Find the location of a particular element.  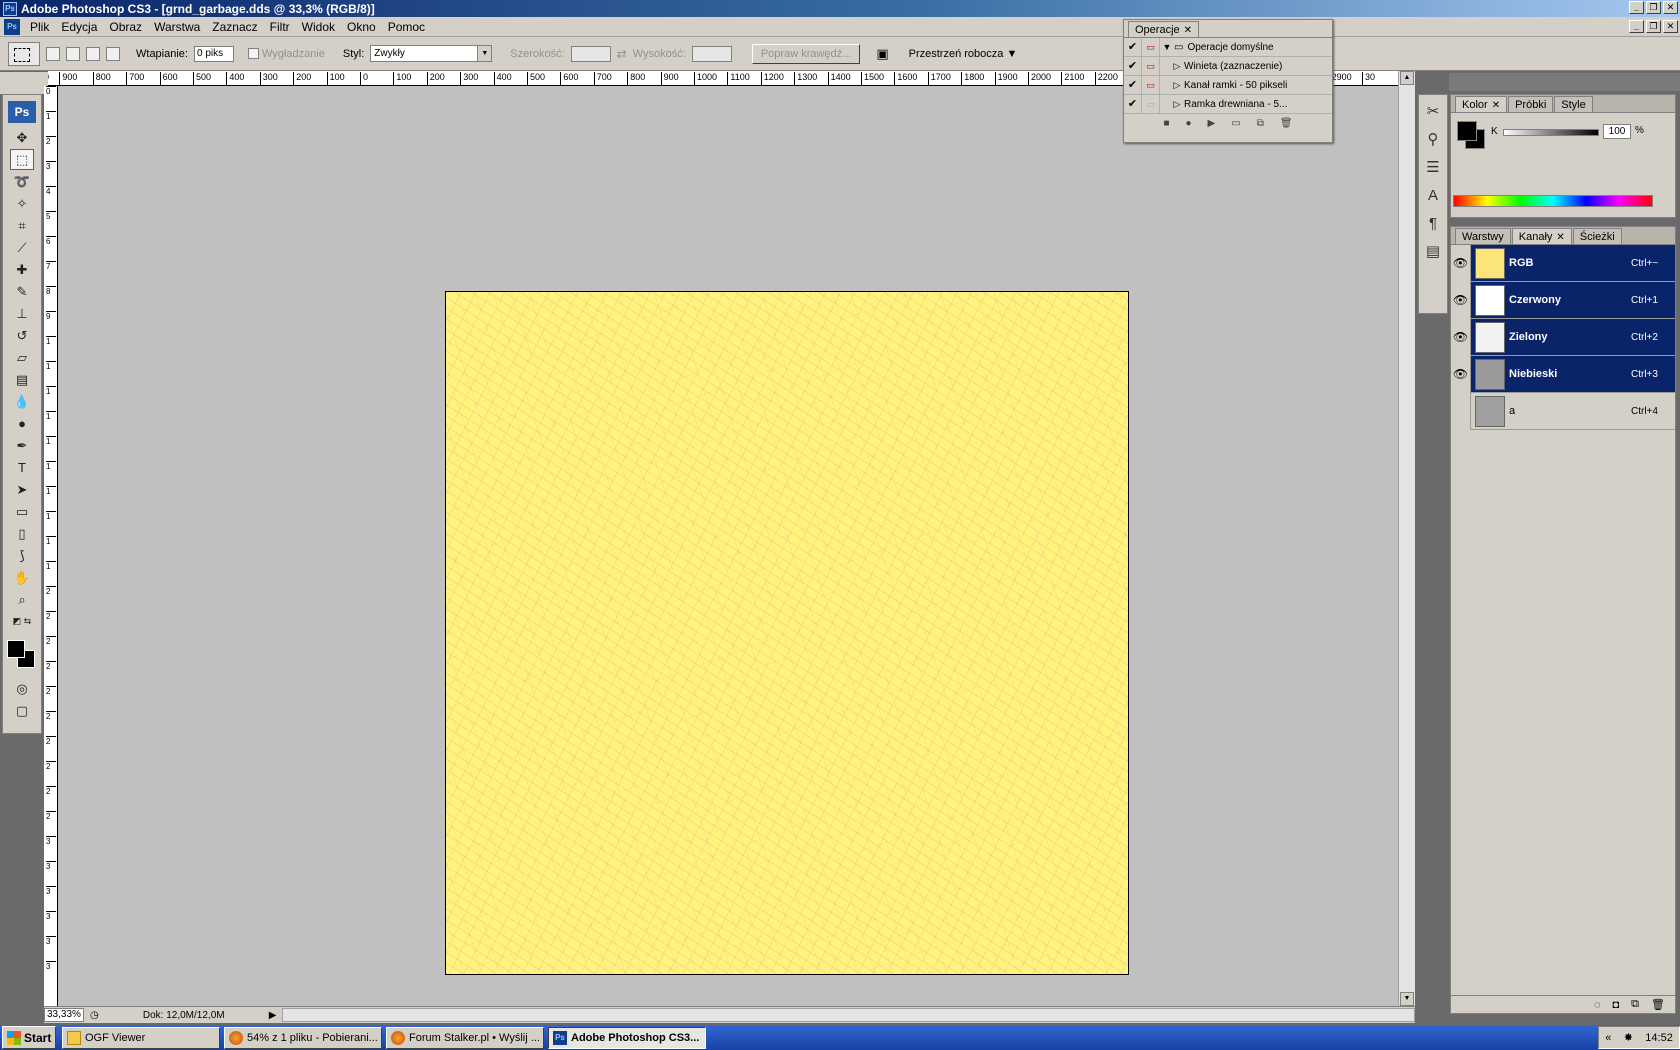

new-selection-icon is located at coordinates (53, 53).